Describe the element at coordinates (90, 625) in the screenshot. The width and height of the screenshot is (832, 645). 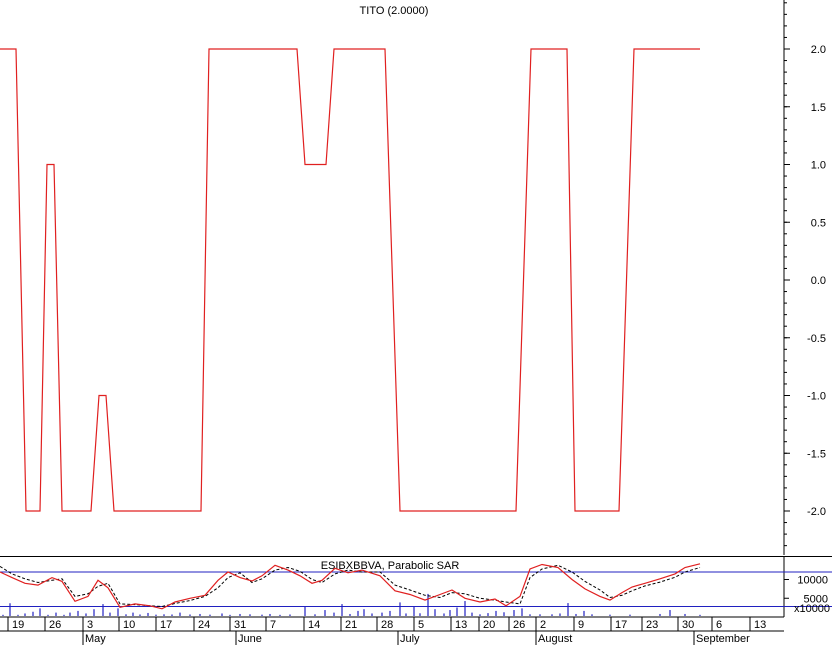
I see `x-day-label: 3` at that location.